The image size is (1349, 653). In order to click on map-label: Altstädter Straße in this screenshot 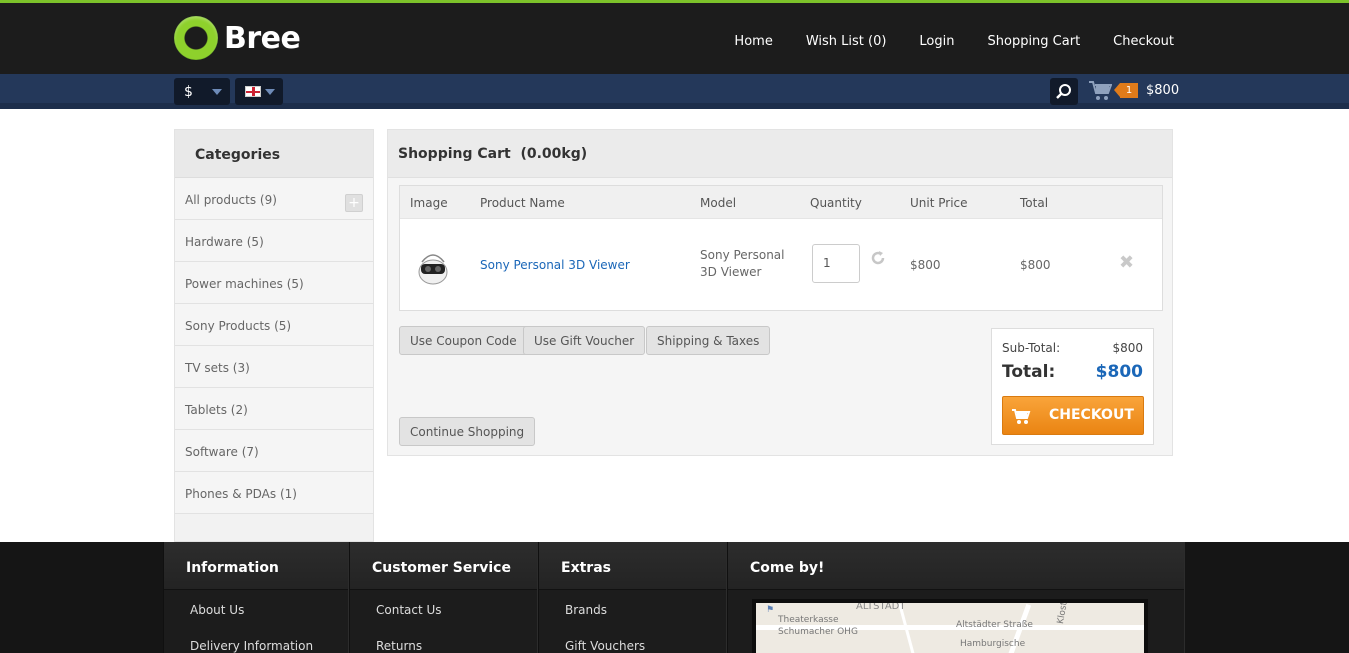, I will do `click(994, 625)`.